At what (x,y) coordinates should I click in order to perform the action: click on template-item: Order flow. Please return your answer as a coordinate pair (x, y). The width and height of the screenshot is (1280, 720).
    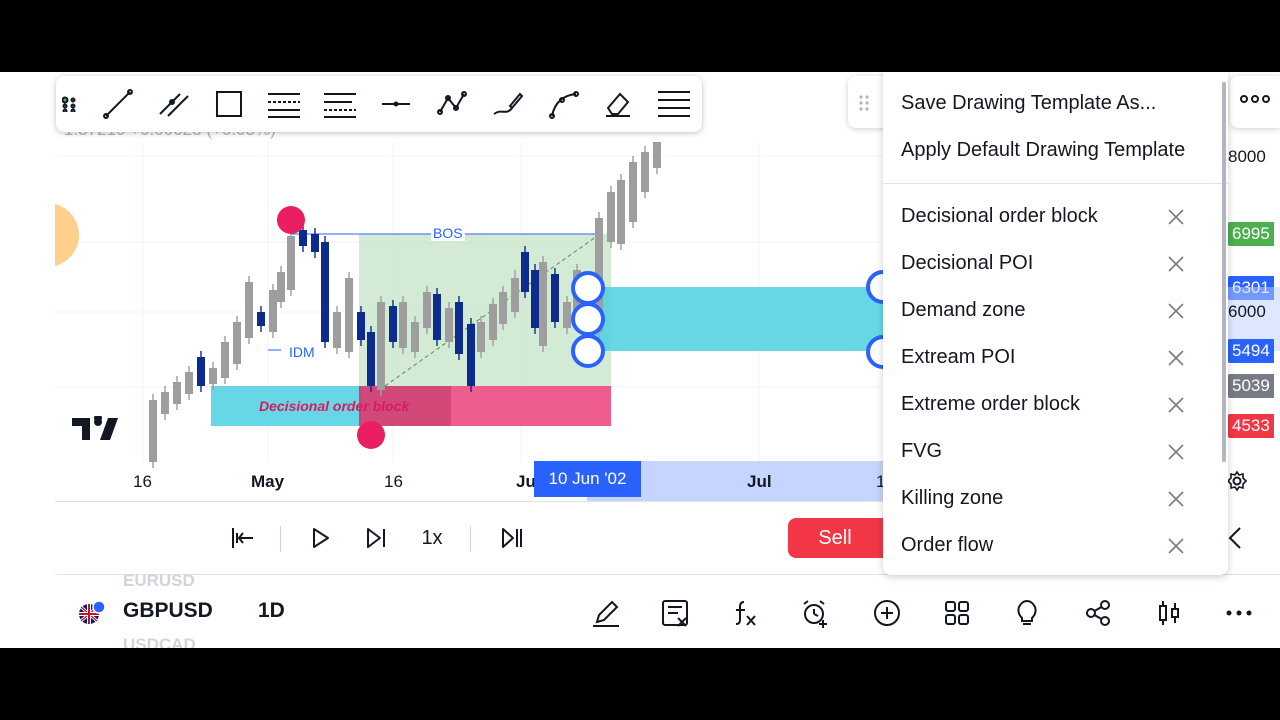
    Looking at the image, I should click on (947, 545).